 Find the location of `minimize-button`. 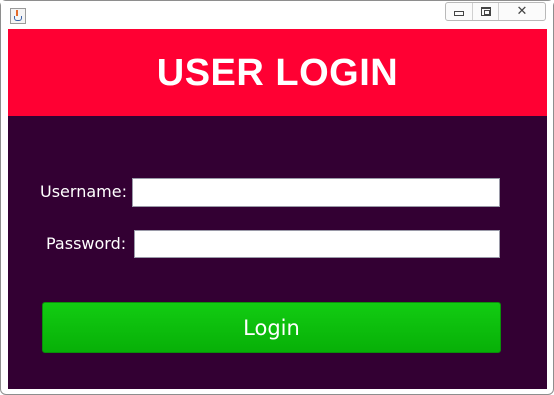

minimize-button is located at coordinates (459, 11).